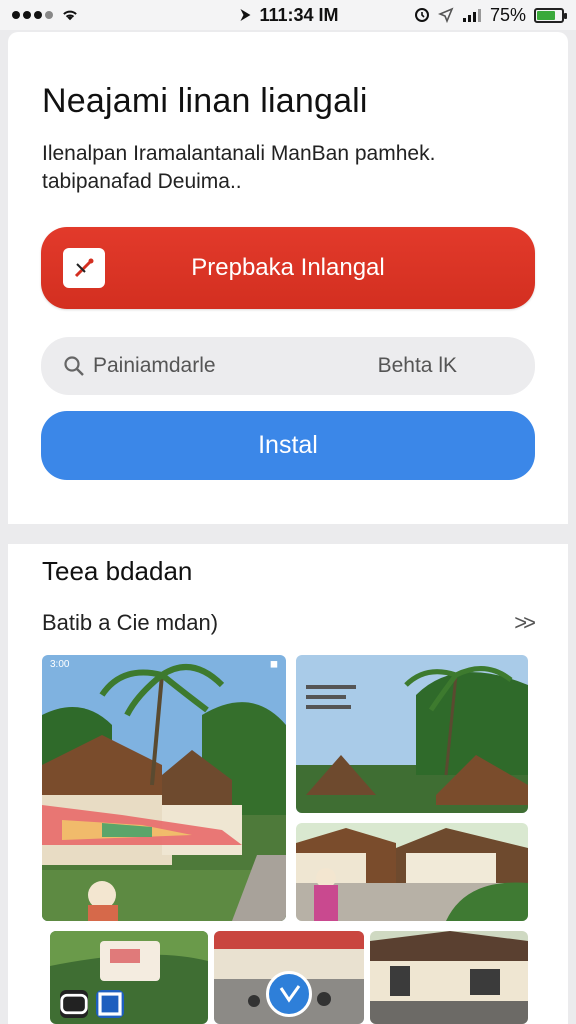  Describe the element at coordinates (70, 15) in the screenshot. I see `wifi-icon` at that location.